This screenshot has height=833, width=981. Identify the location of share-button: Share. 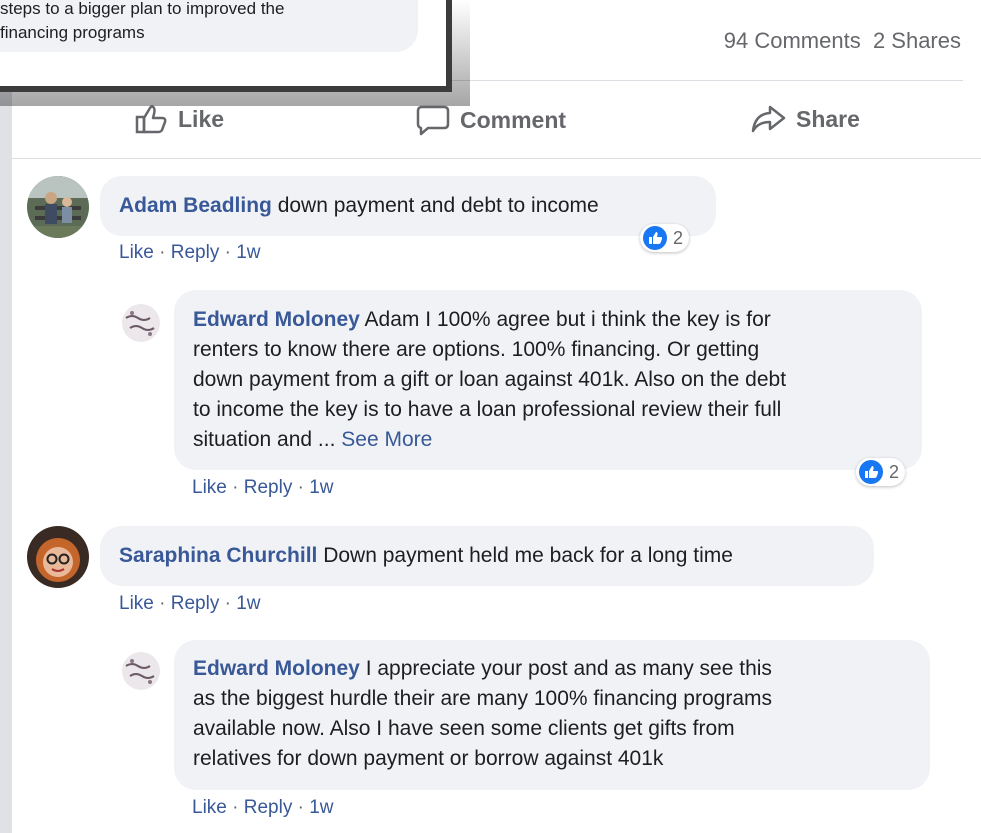
(805, 119).